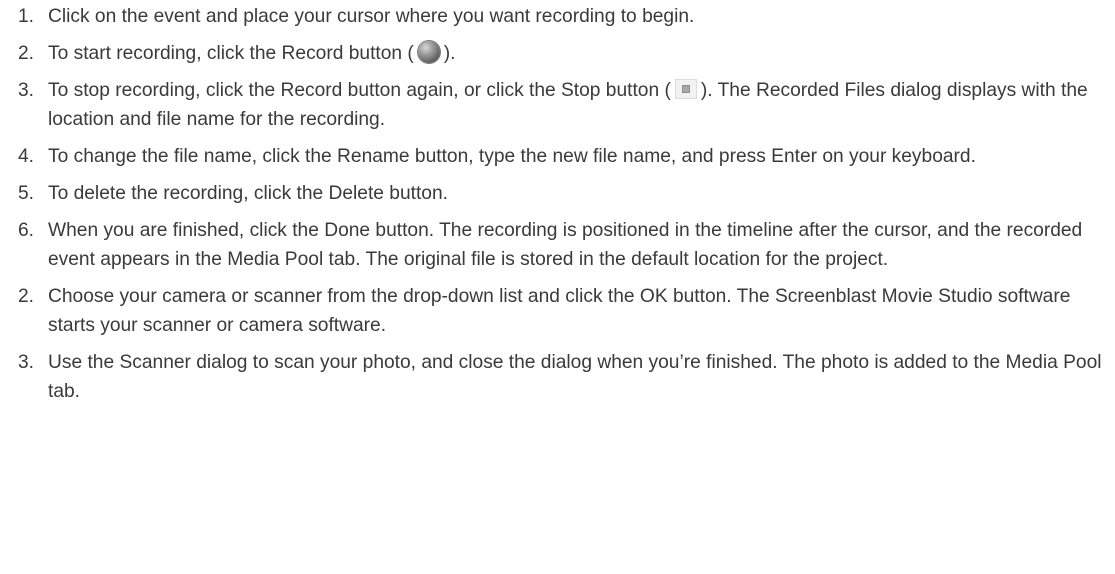 The height and width of the screenshot is (574, 1115). What do you see at coordinates (26, 193) in the screenshot?
I see `item-number: 5.` at bounding box center [26, 193].